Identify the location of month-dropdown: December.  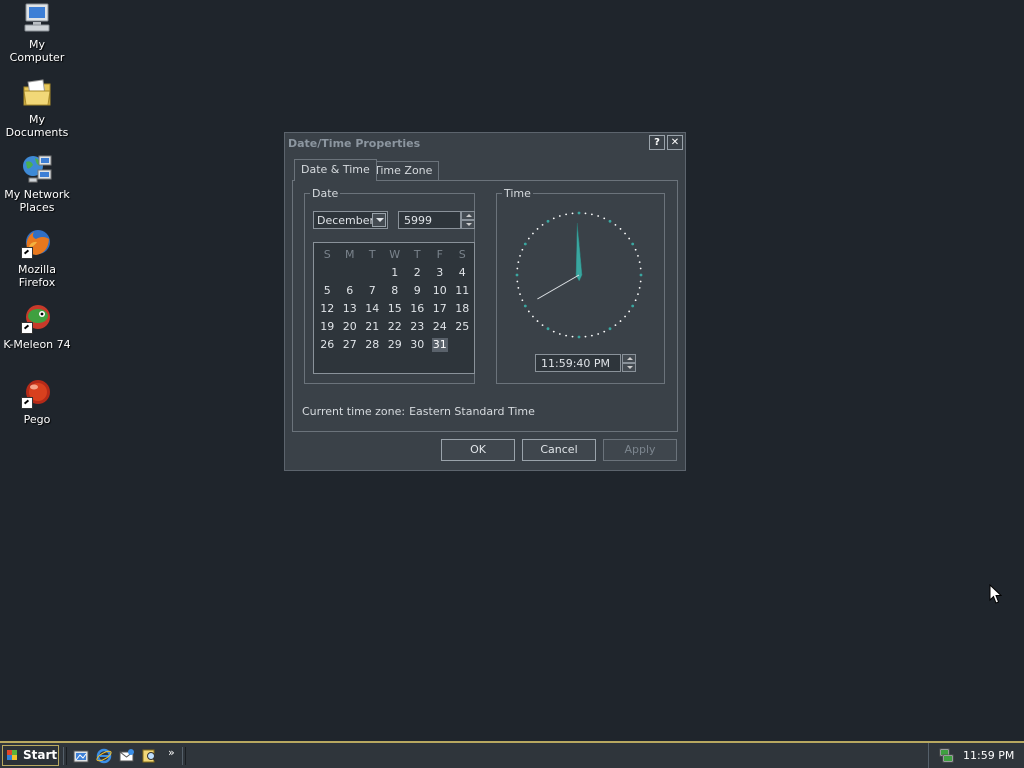
(350, 220).